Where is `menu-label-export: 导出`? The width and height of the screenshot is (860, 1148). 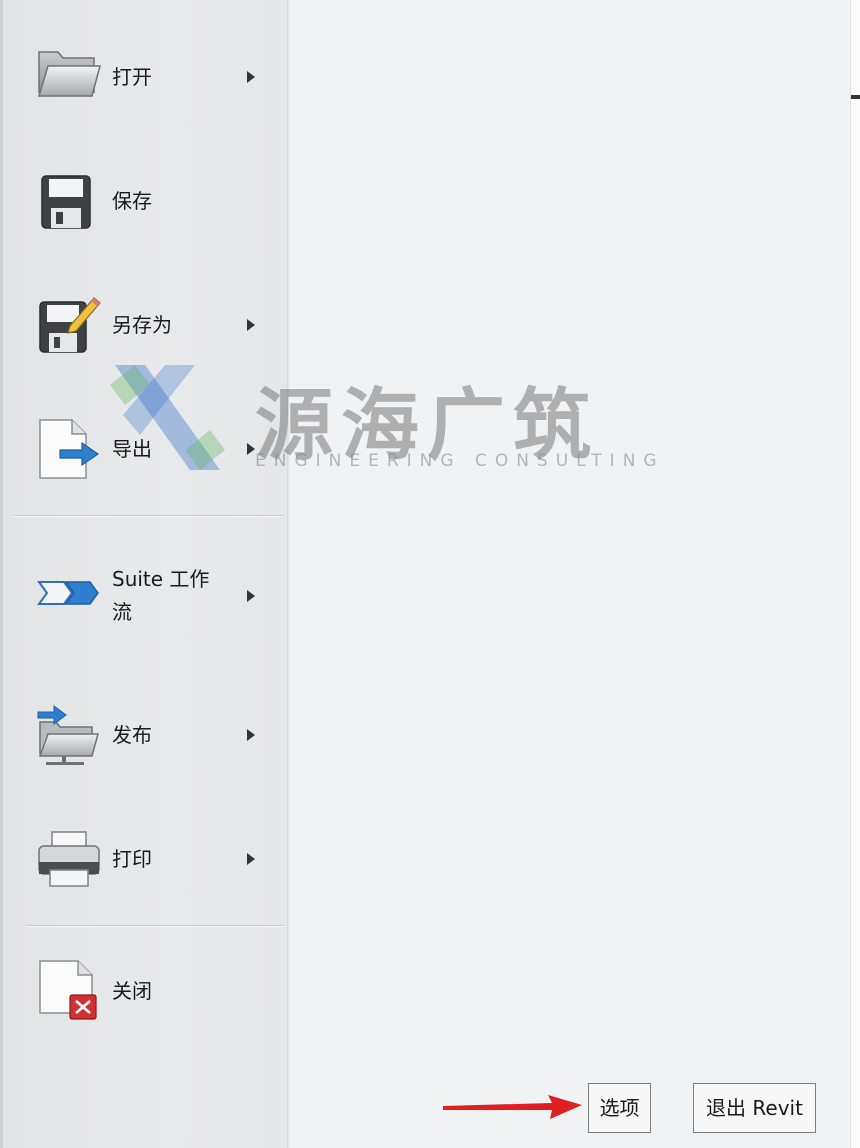 menu-label-export: 导出 is located at coordinates (132, 449).